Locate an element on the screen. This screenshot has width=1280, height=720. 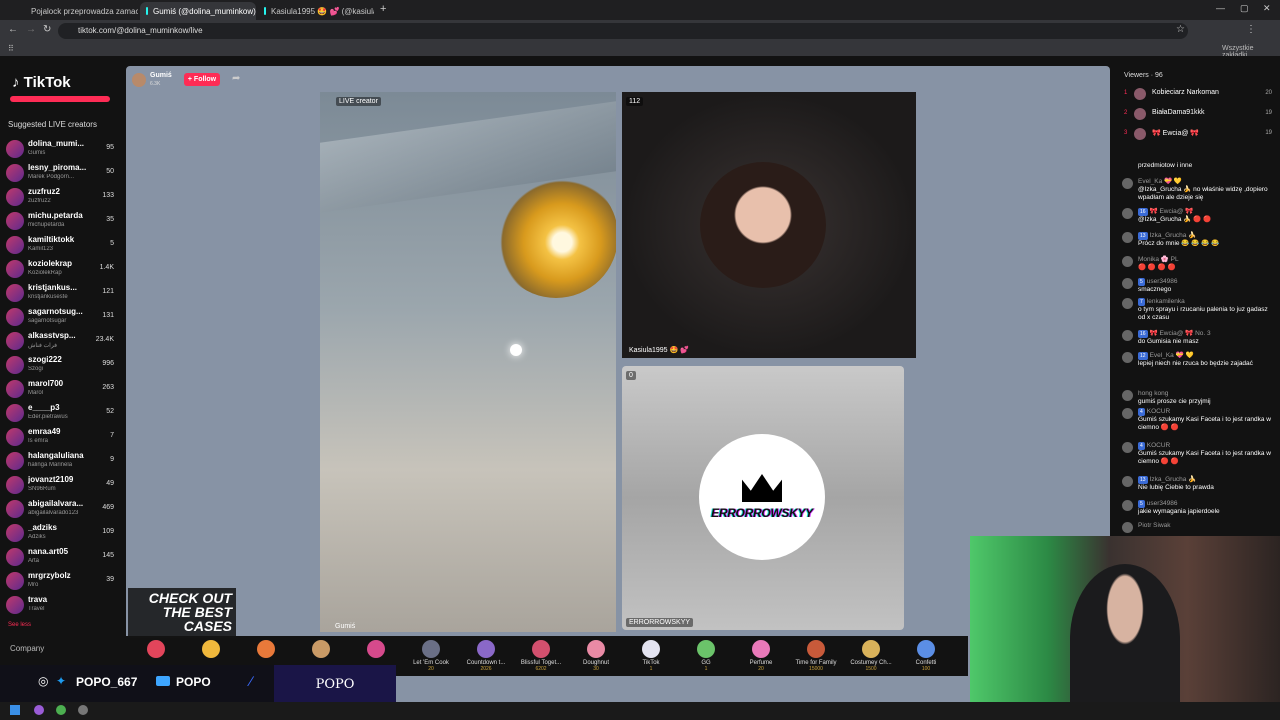
creator-item: kristjankus... kristjankuseste 121 is located at coordinates (61, 293).